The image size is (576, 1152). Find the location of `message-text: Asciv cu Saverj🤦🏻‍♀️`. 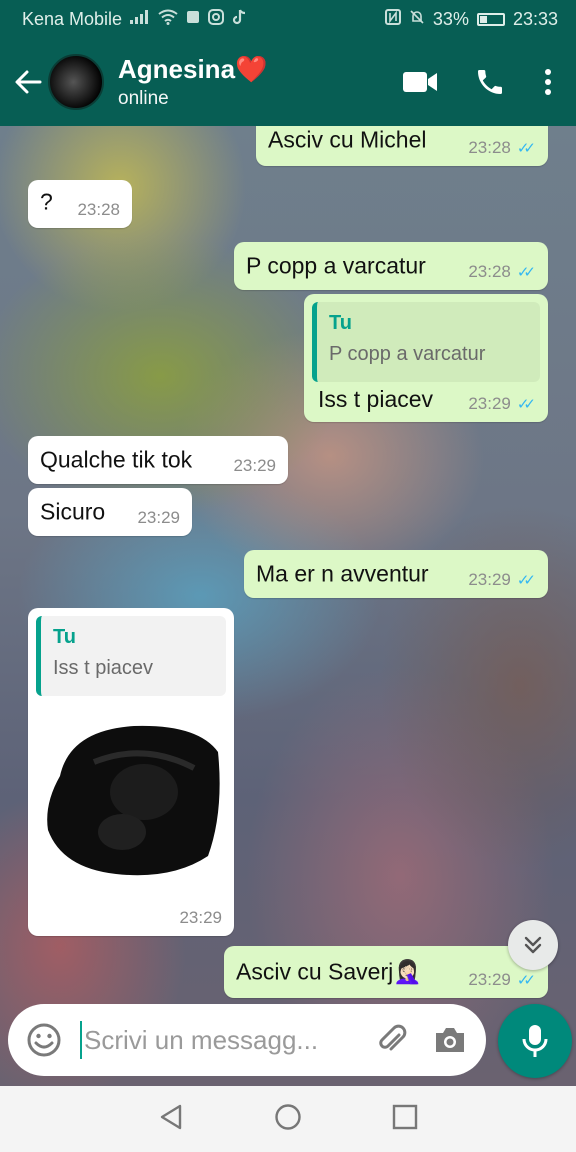

message-text: Asciv cu Saverj🤦🏻‍♀️ is located at coordinates (329, 971).